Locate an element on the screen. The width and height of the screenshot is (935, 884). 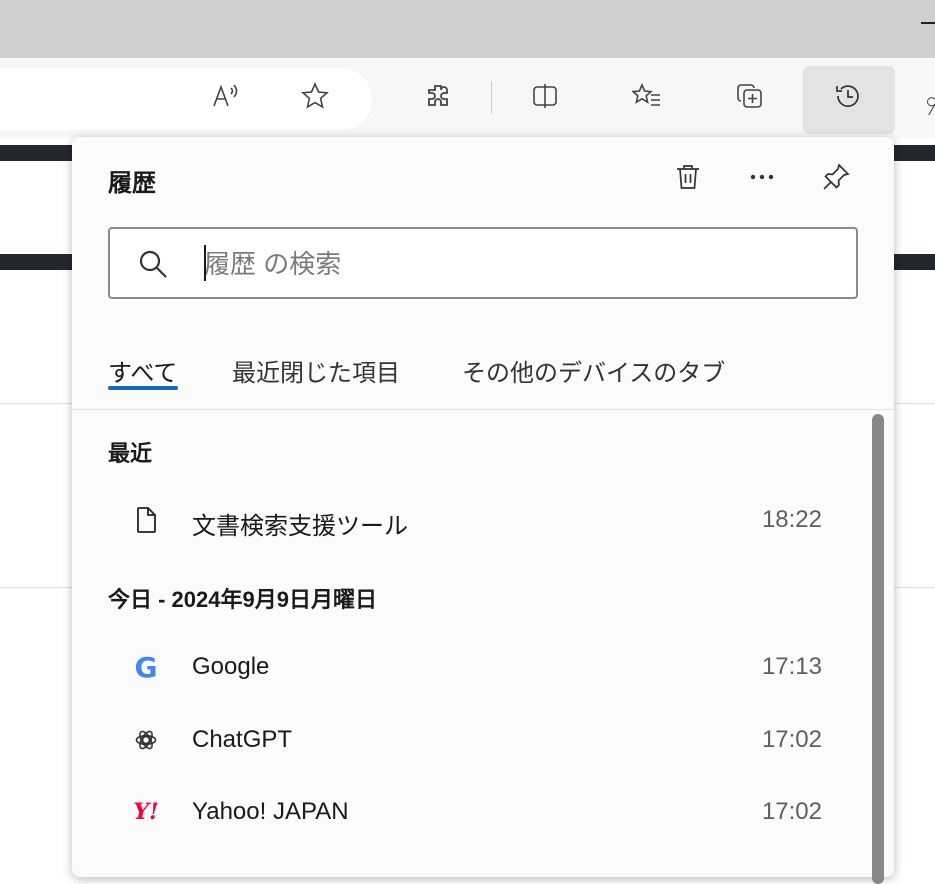
tab-all: すべて is located at coordinates (142, 370).